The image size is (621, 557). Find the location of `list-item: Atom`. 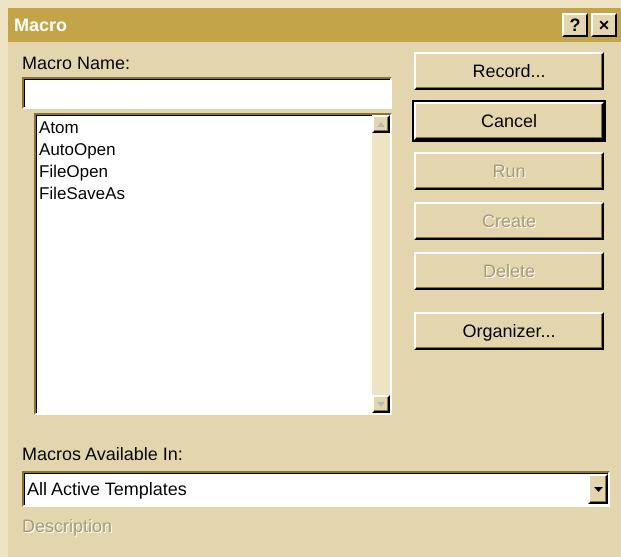

list-item: Atom is located at coordinates (59, 128).